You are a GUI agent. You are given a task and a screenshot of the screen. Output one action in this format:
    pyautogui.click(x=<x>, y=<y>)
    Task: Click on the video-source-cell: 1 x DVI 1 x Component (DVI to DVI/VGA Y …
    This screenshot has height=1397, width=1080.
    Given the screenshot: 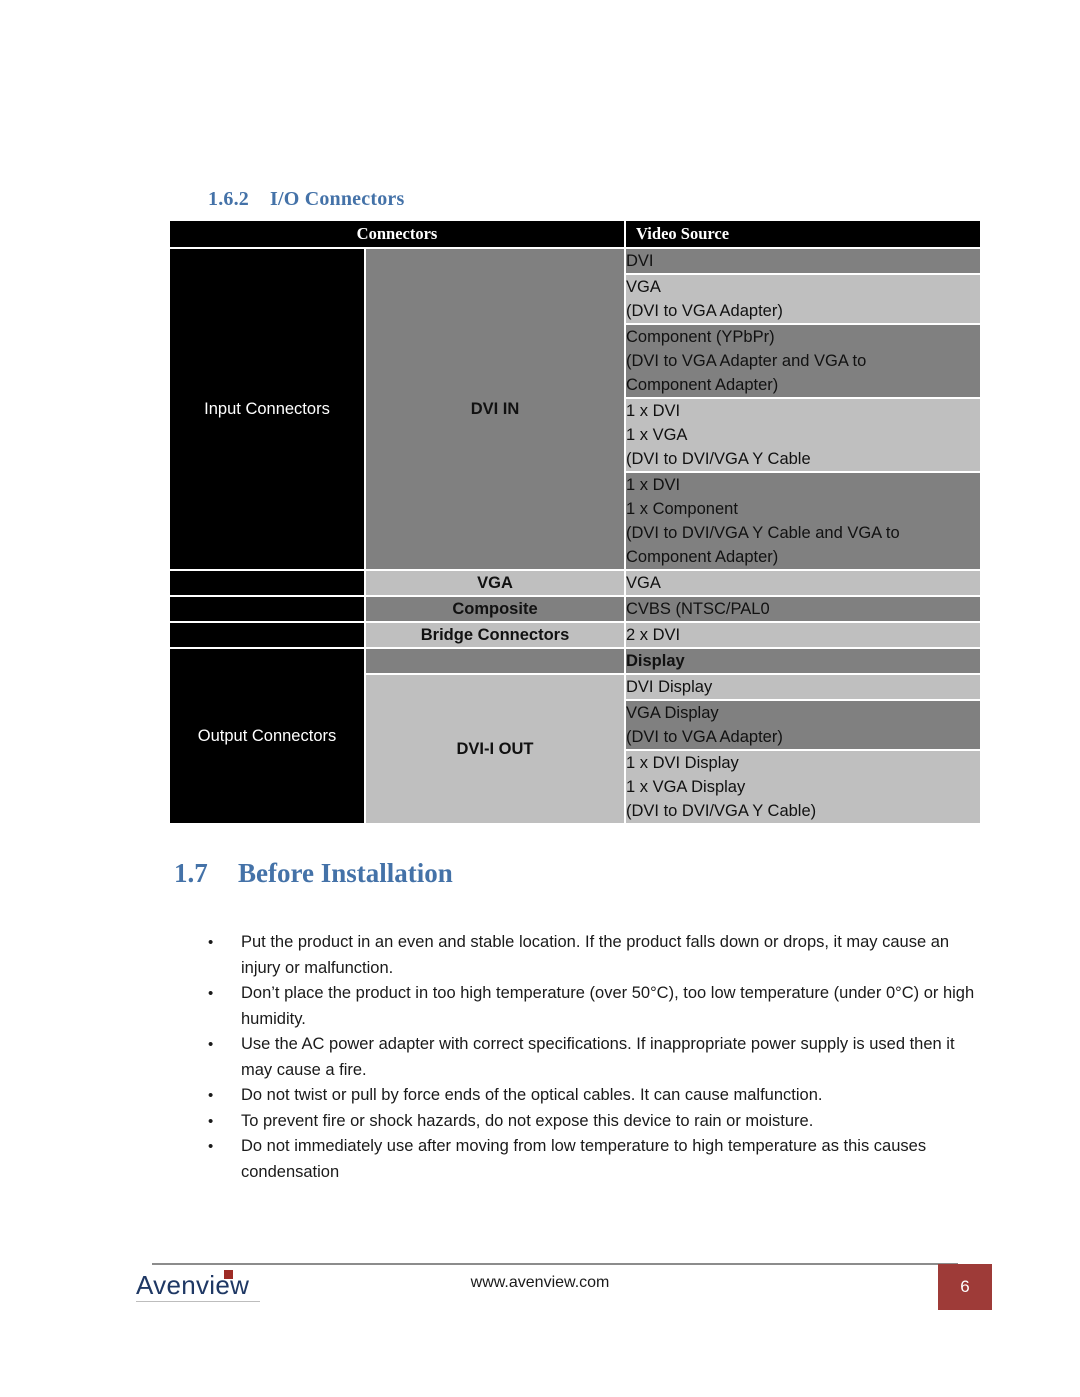 What is the action you would take?
    pyautogui.click(x=803, y=521)
    